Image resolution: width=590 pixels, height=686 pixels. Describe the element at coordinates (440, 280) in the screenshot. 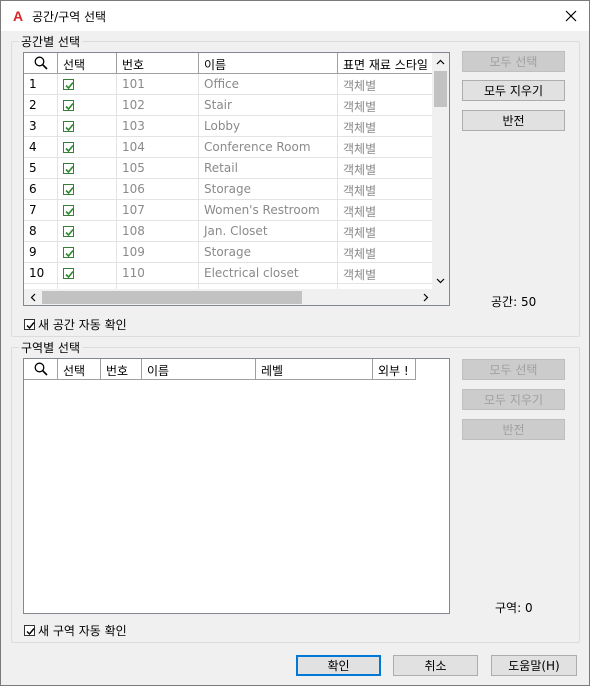

I see `scroll-down-arrow-icon` at that location.